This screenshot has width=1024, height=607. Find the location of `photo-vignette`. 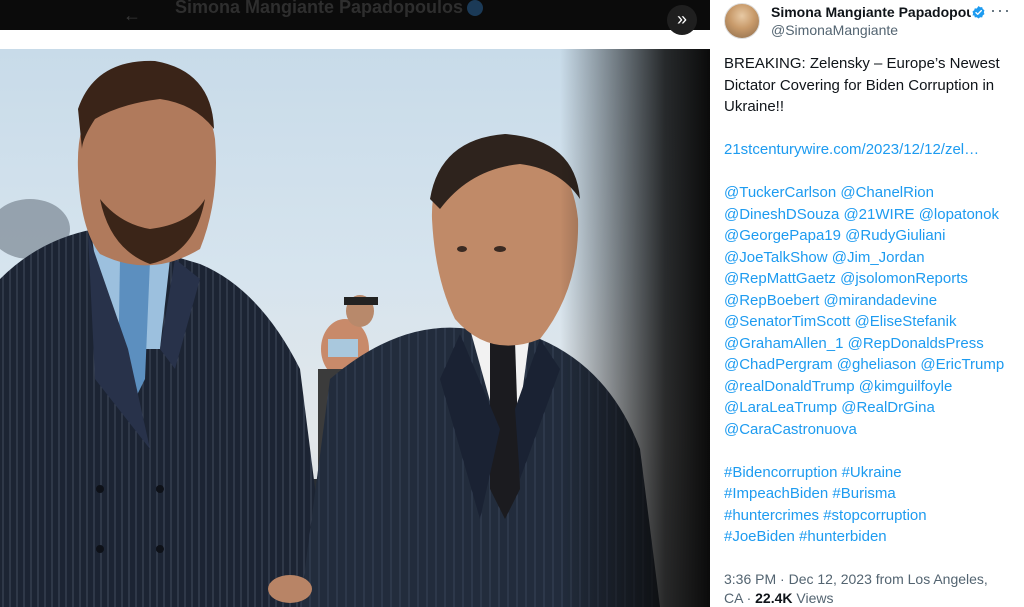

photo-vignette is located at coordinates (635, 328).